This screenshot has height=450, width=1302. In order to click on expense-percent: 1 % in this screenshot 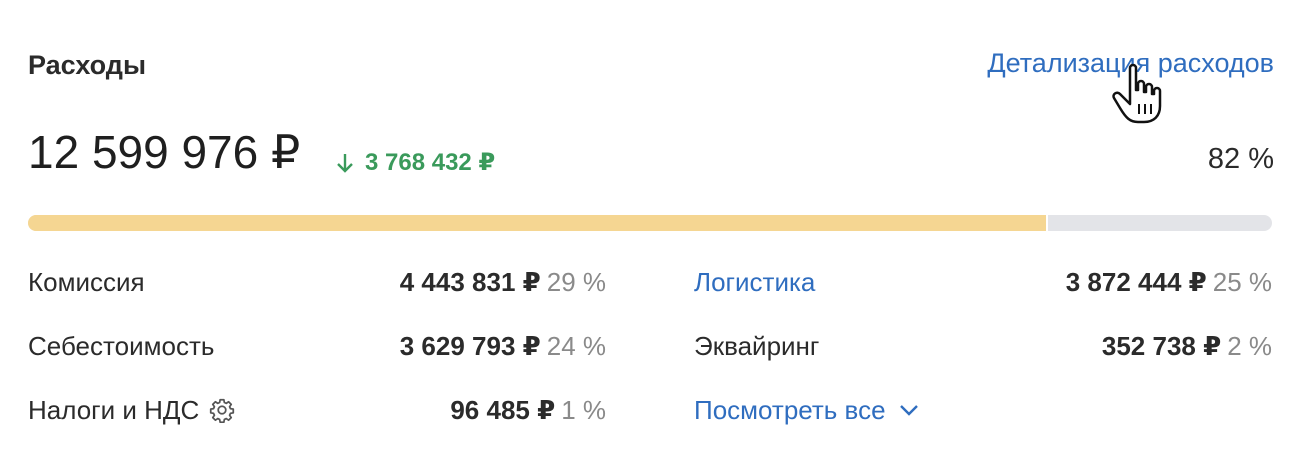, I will do `click(583, 409)`.